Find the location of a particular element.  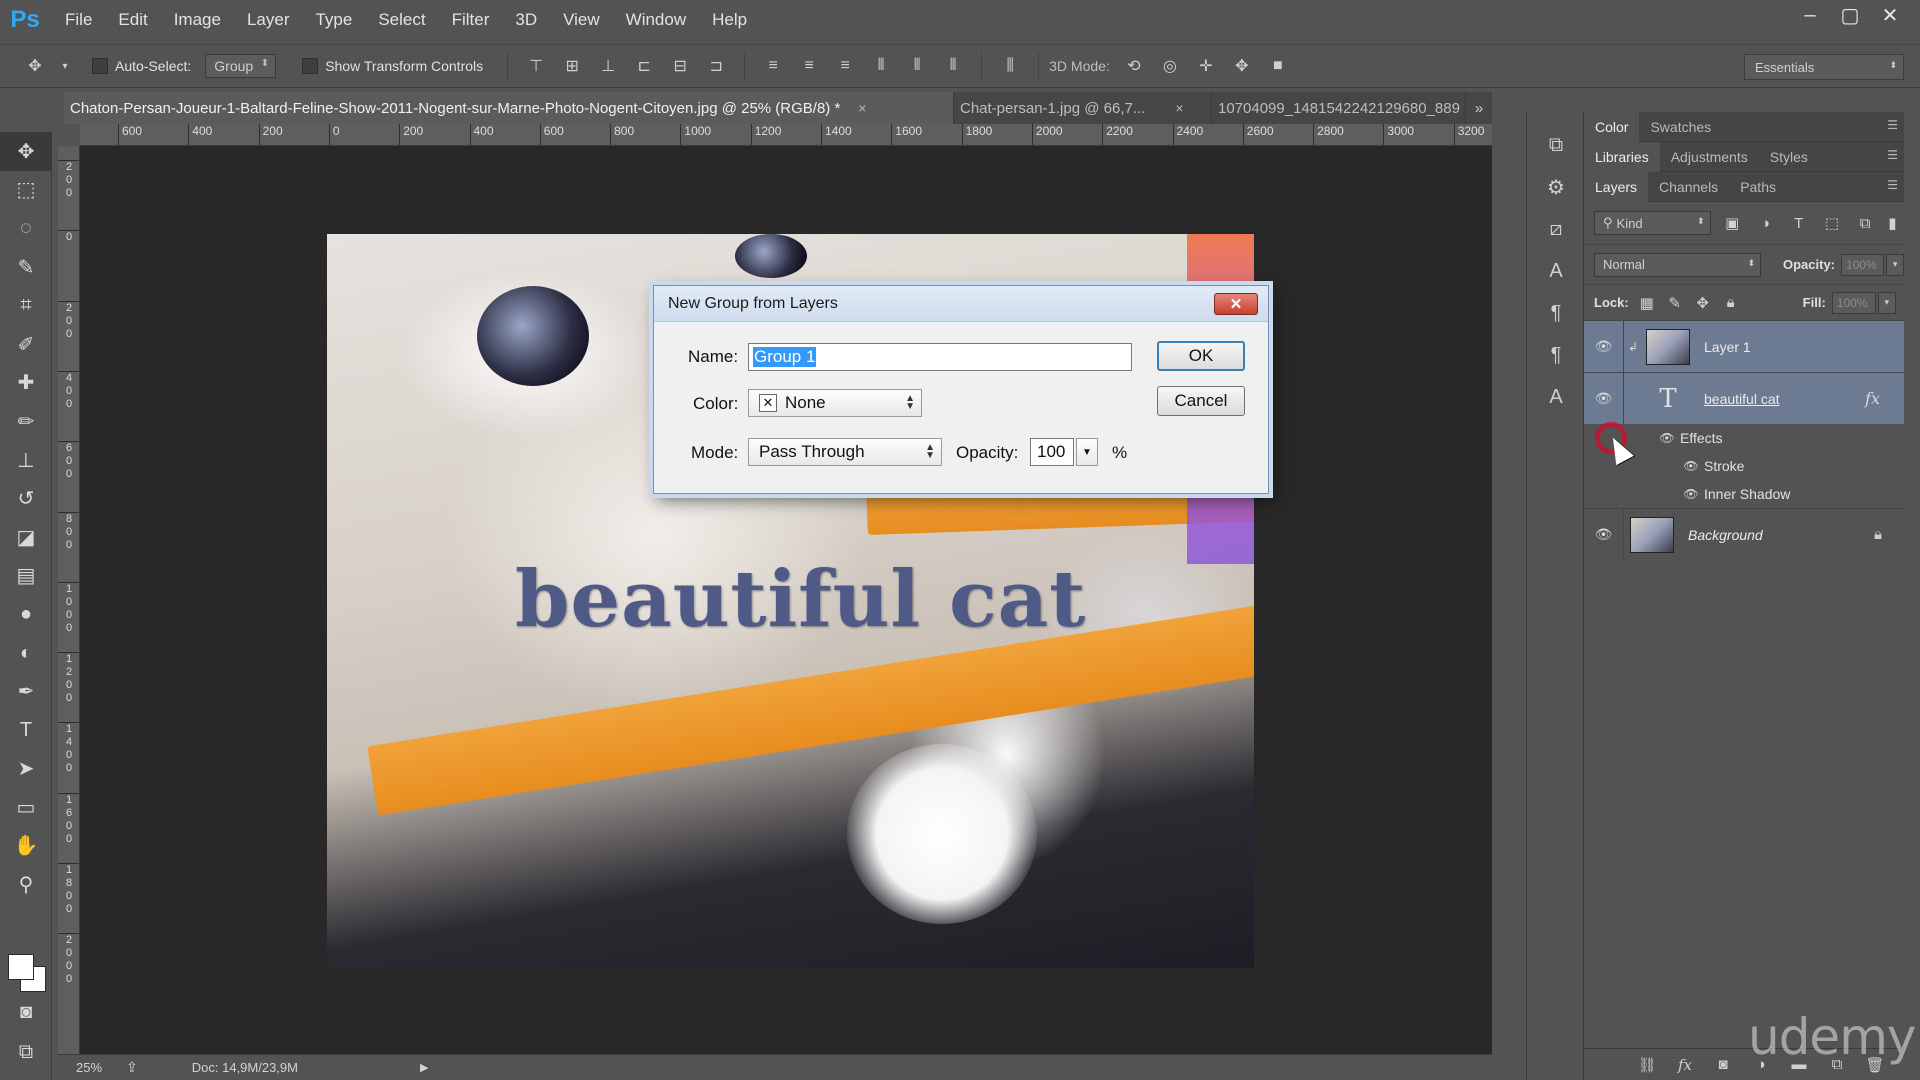

character-icon: A is located at coordinates (1556, 271).